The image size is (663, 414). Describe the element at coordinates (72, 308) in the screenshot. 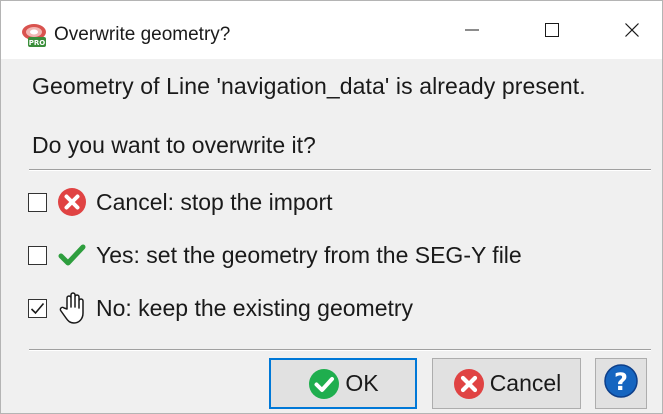

I see `hand-stop-icon` at that location.